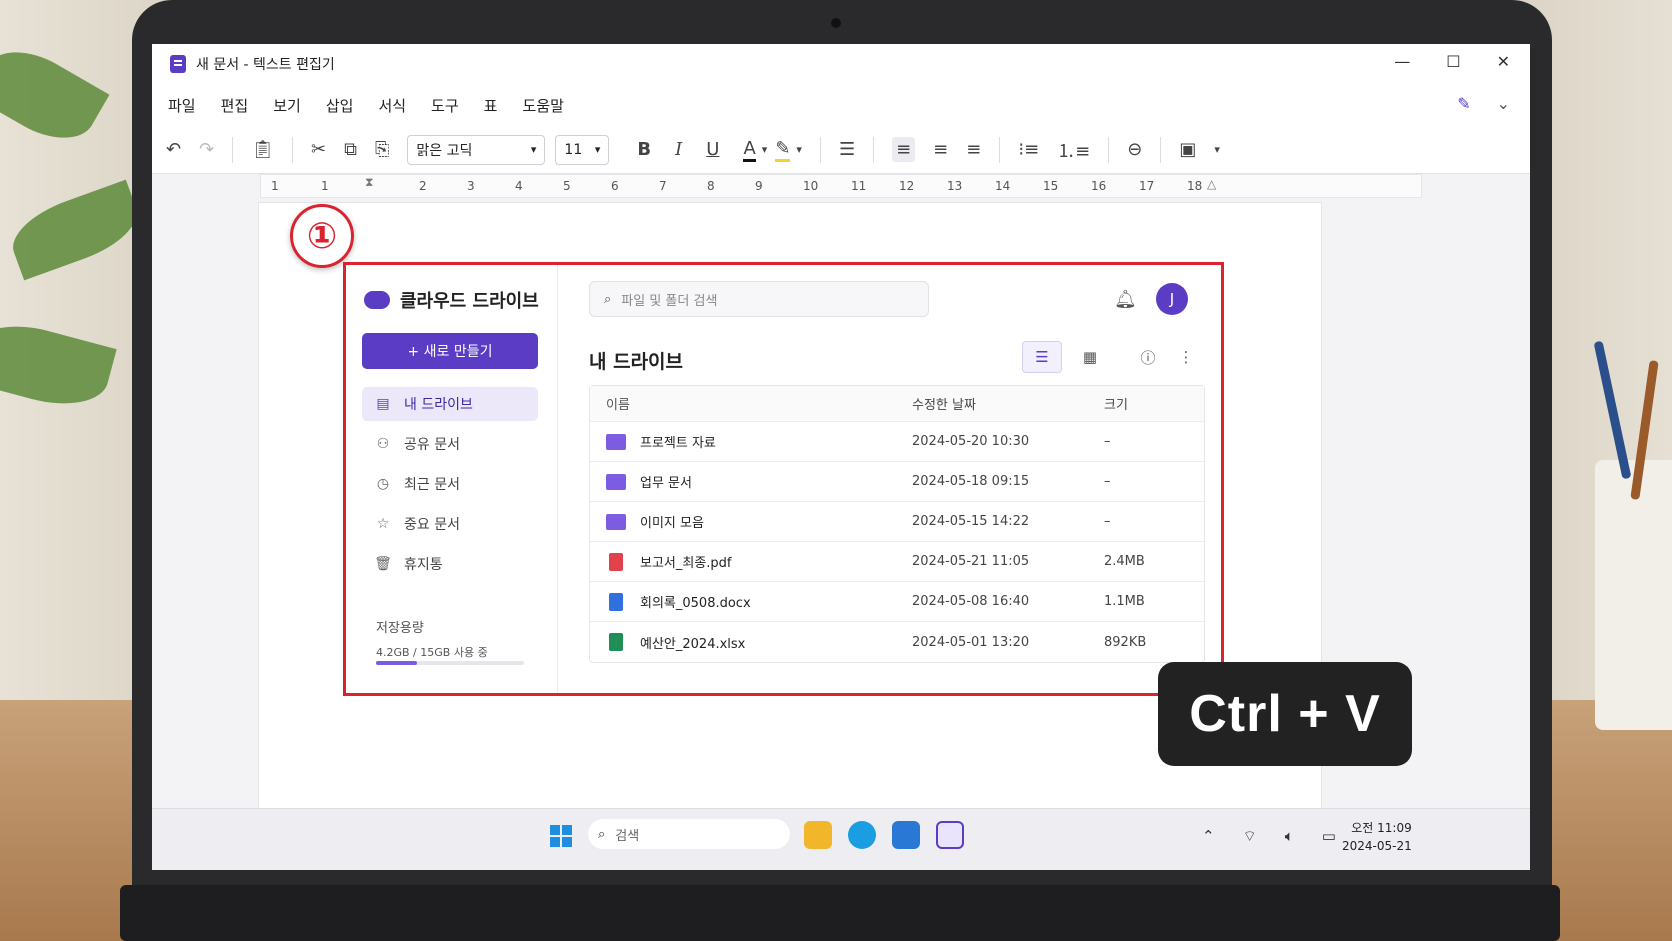 The height and width of the screenshot is (941, 1672). What do you see at coordinates (618, 403) in the screenshot?
I see `column-name: 이름` at bounding box center [618, 403].